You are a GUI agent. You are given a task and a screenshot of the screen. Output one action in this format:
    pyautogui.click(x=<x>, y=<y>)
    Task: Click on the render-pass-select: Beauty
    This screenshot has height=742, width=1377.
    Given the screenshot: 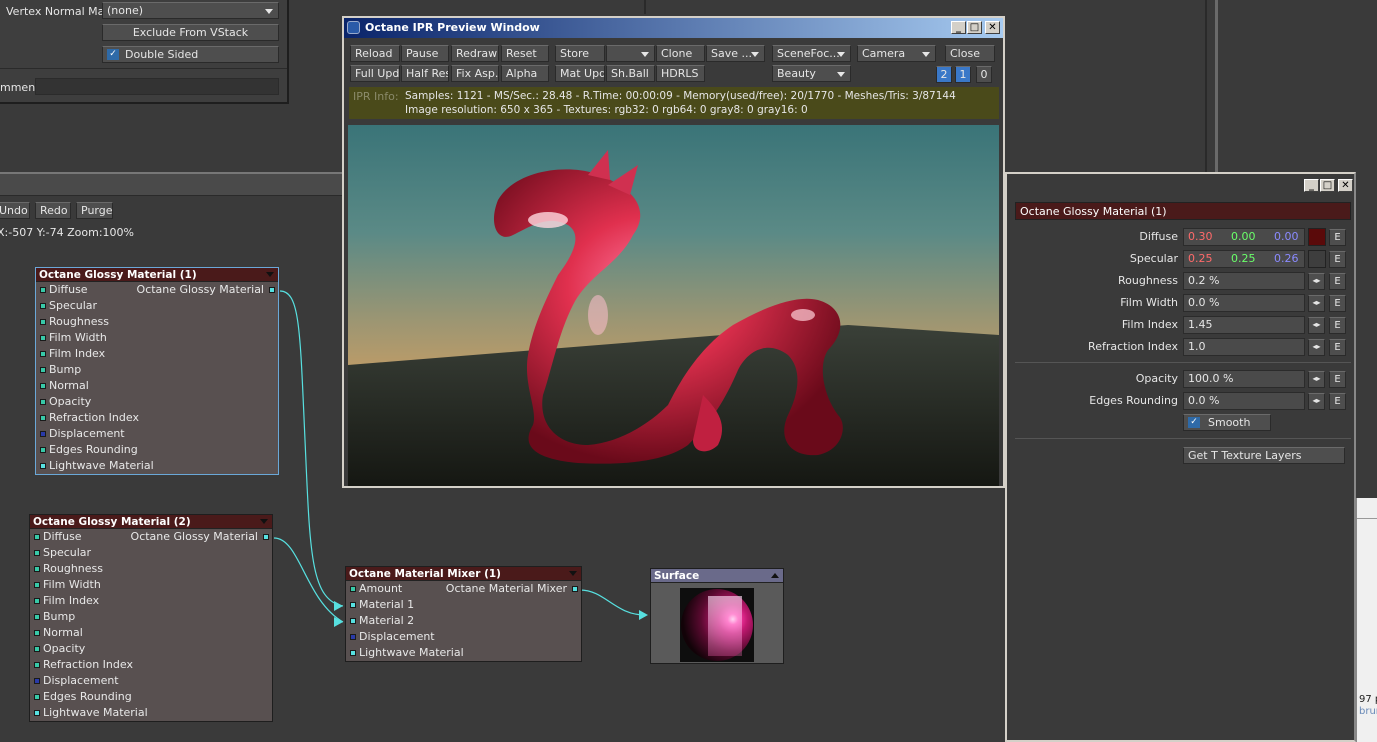 What is the action you would take?
    pyautogui.click(x=811, y=73)
    